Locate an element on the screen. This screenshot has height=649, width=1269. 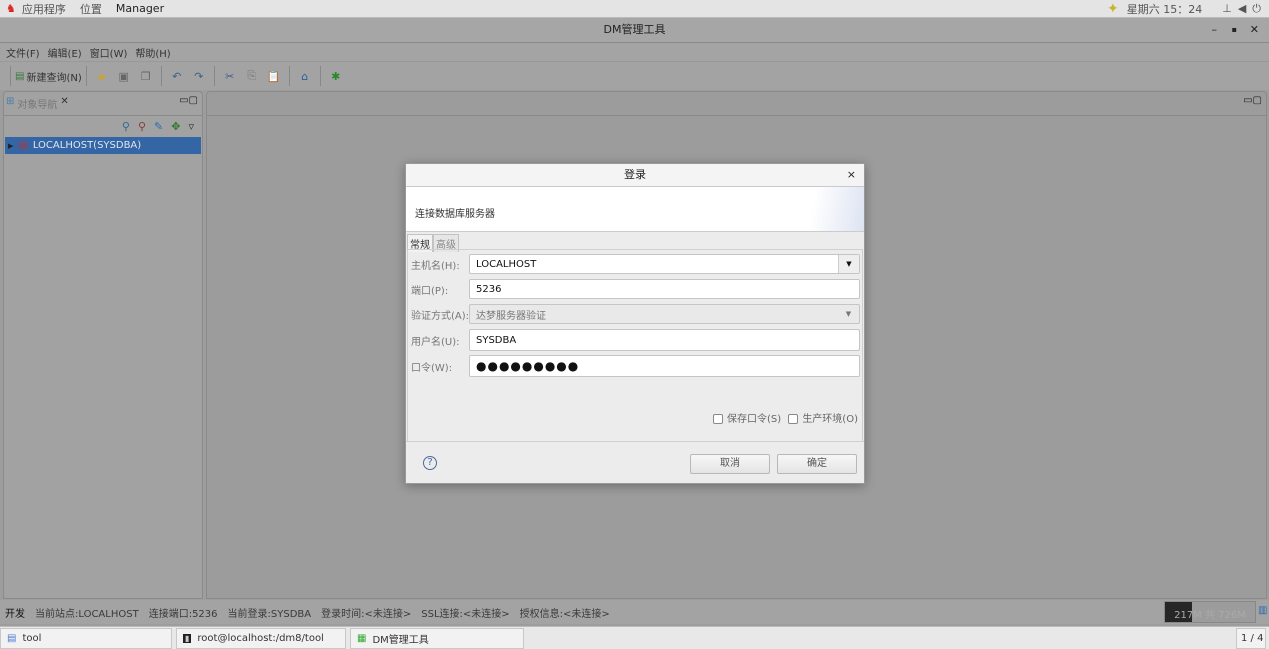
terminal-icon: ▮ is located at coordinates (187, 638).